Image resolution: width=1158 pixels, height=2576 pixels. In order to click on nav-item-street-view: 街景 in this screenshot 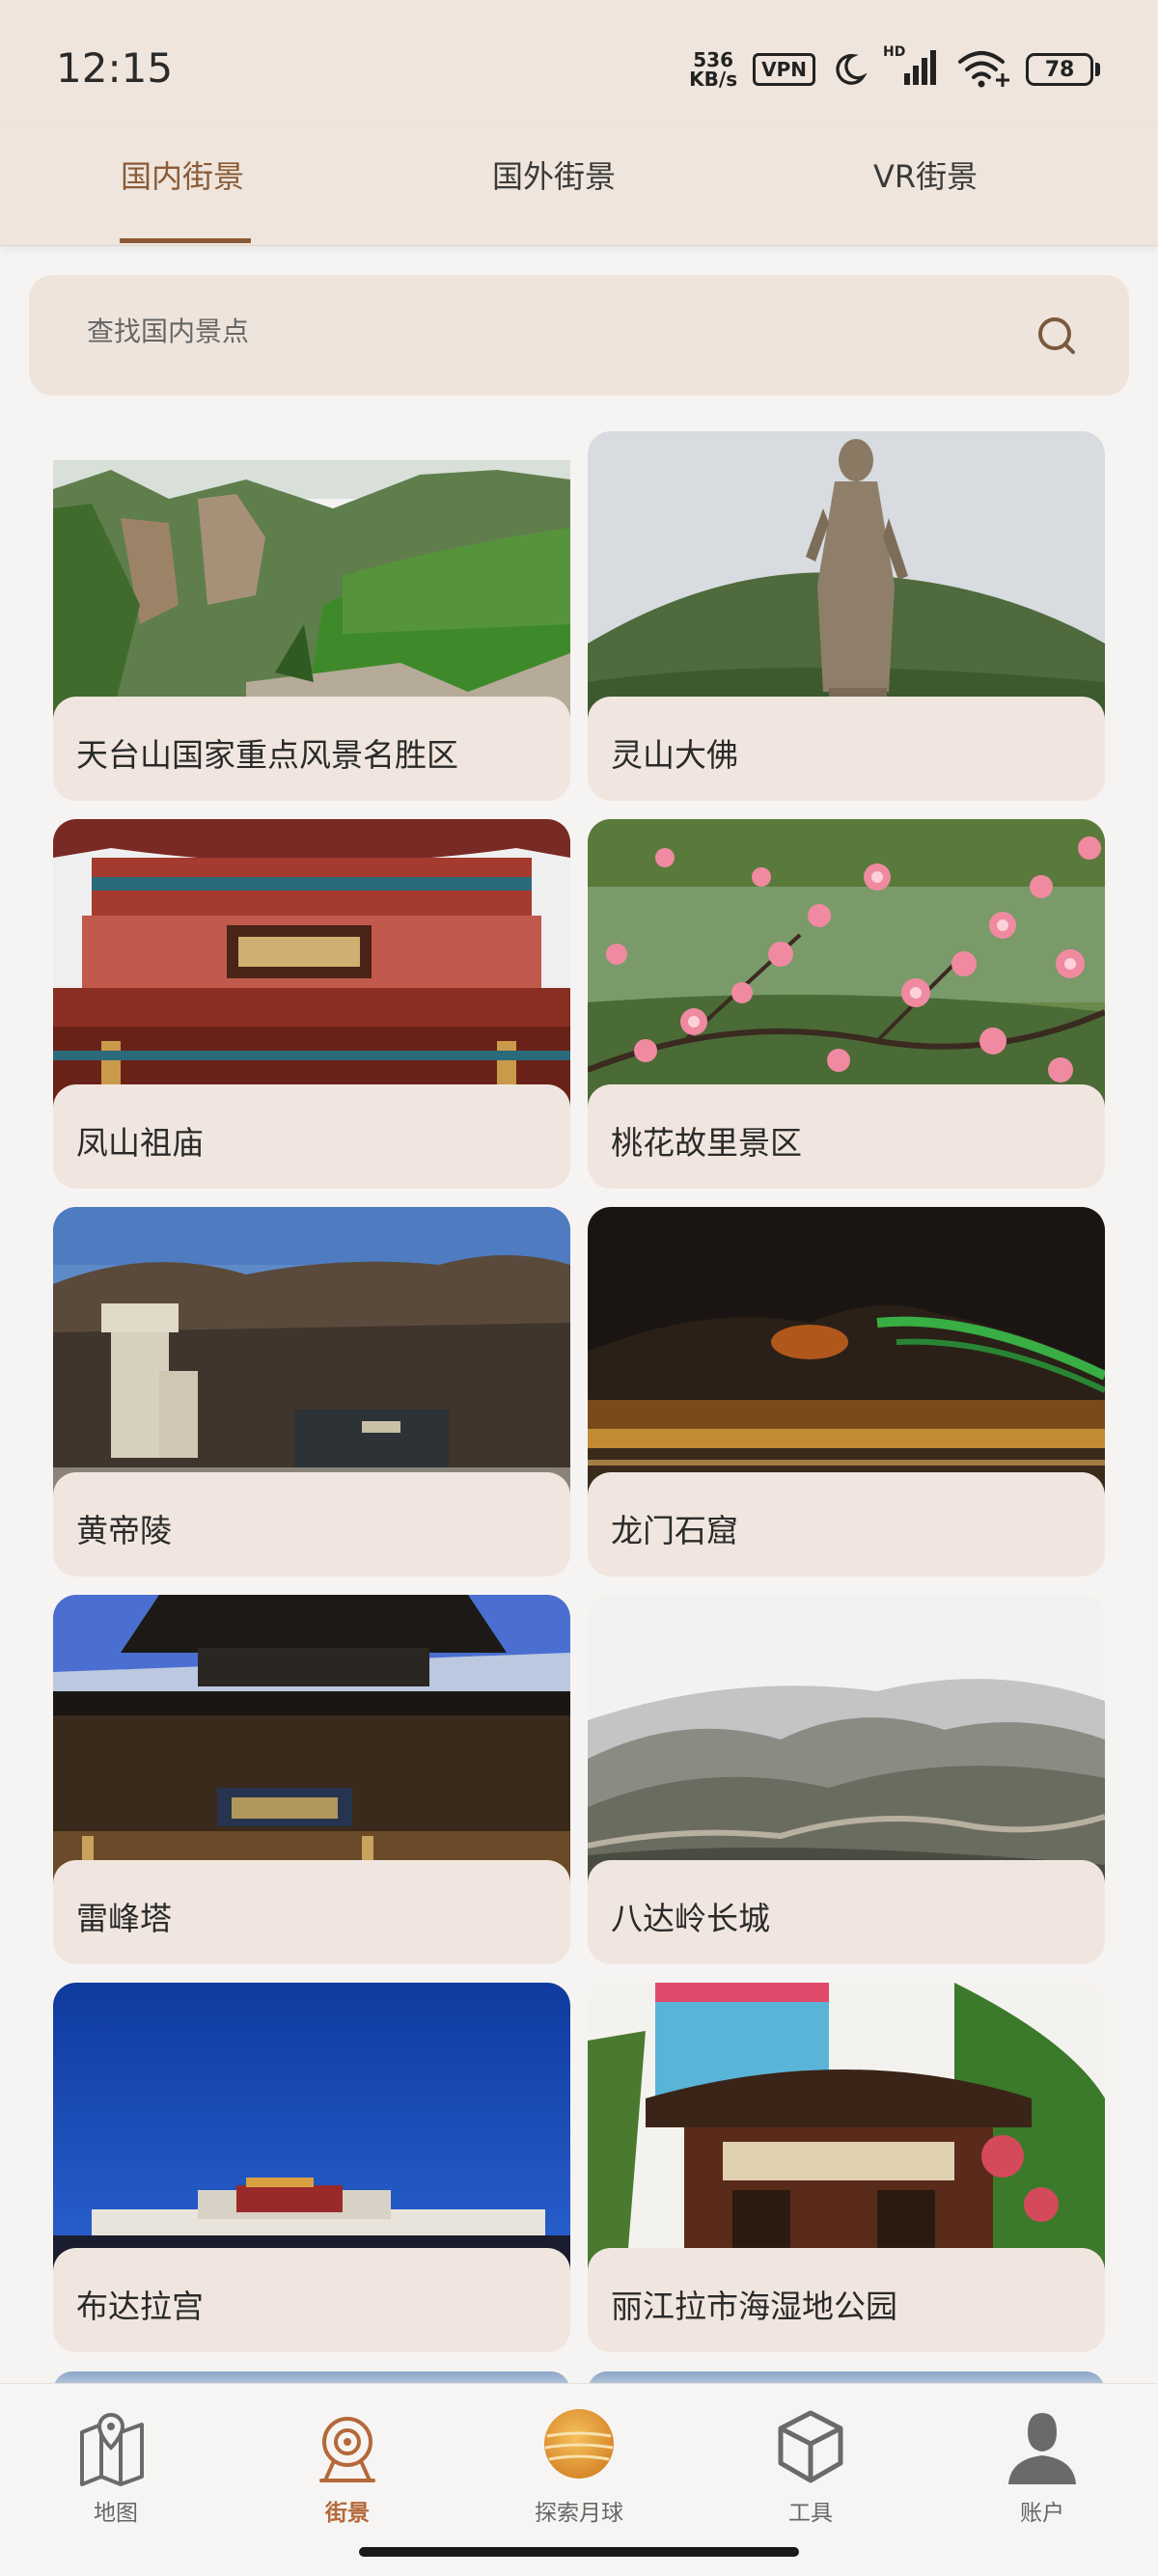, I will do `click(347, 2465)`.